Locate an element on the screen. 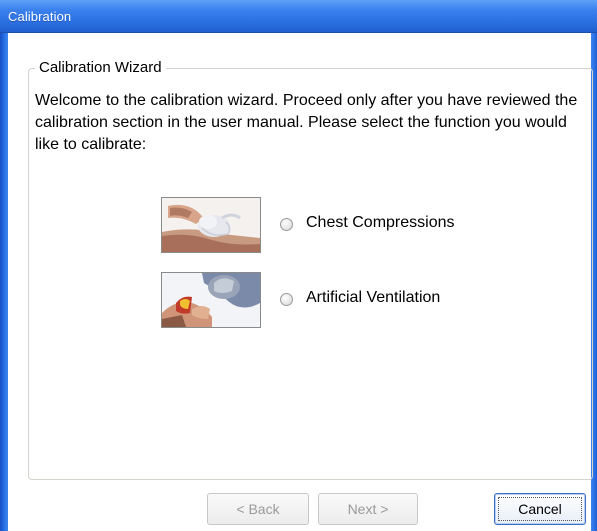  artificial-ventilation-radio is located at coordinates (286, 299).